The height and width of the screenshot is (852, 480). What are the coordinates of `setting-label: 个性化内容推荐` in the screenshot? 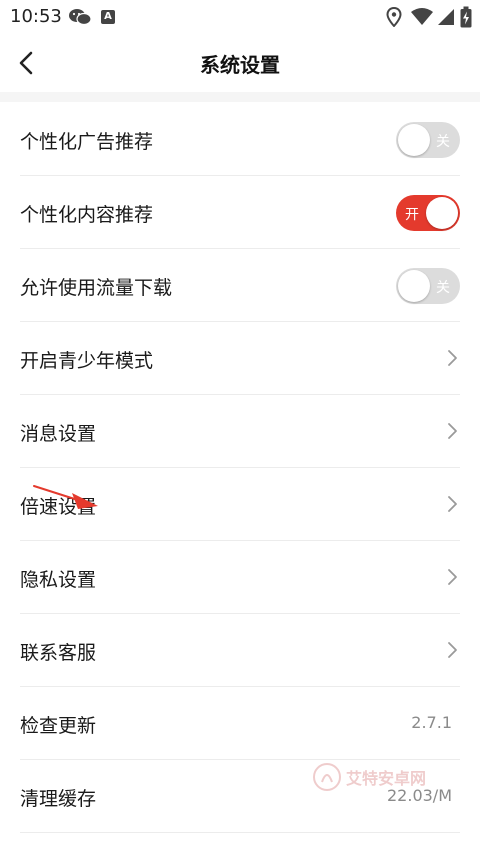 It's located at (87, 215).